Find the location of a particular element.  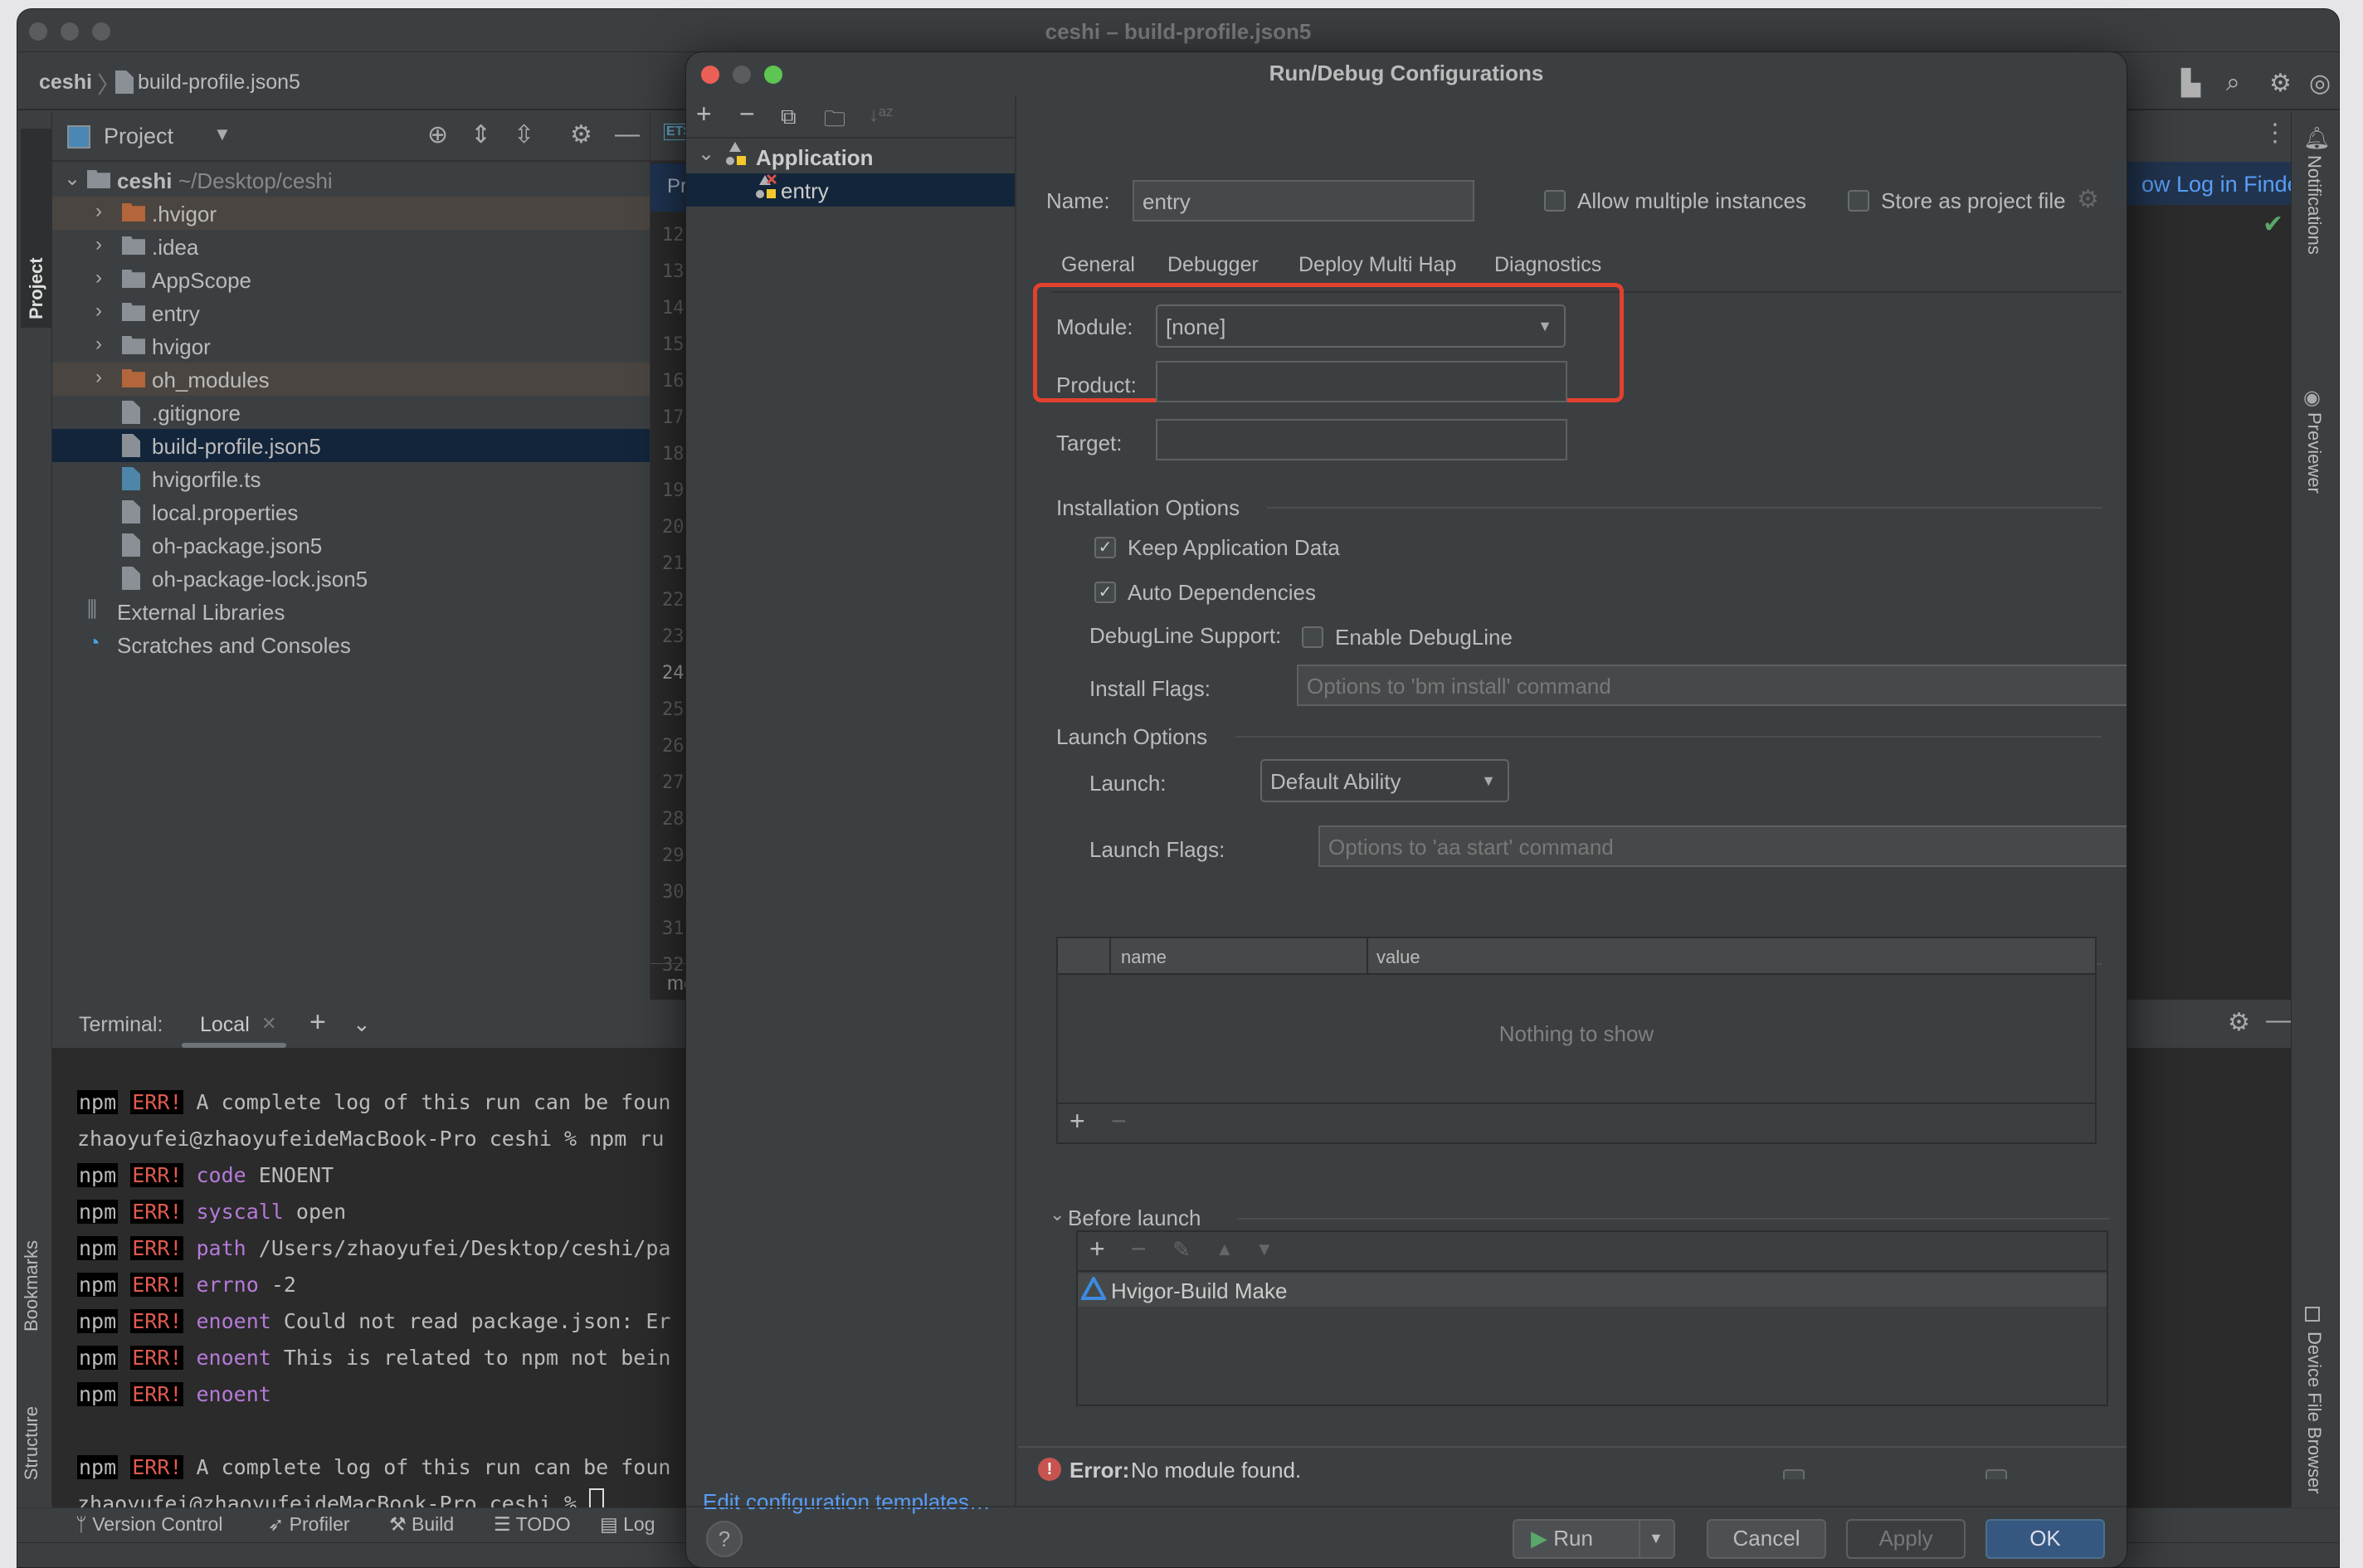

expand-all-icon: ⇕ is located at coordinates (481, 134).